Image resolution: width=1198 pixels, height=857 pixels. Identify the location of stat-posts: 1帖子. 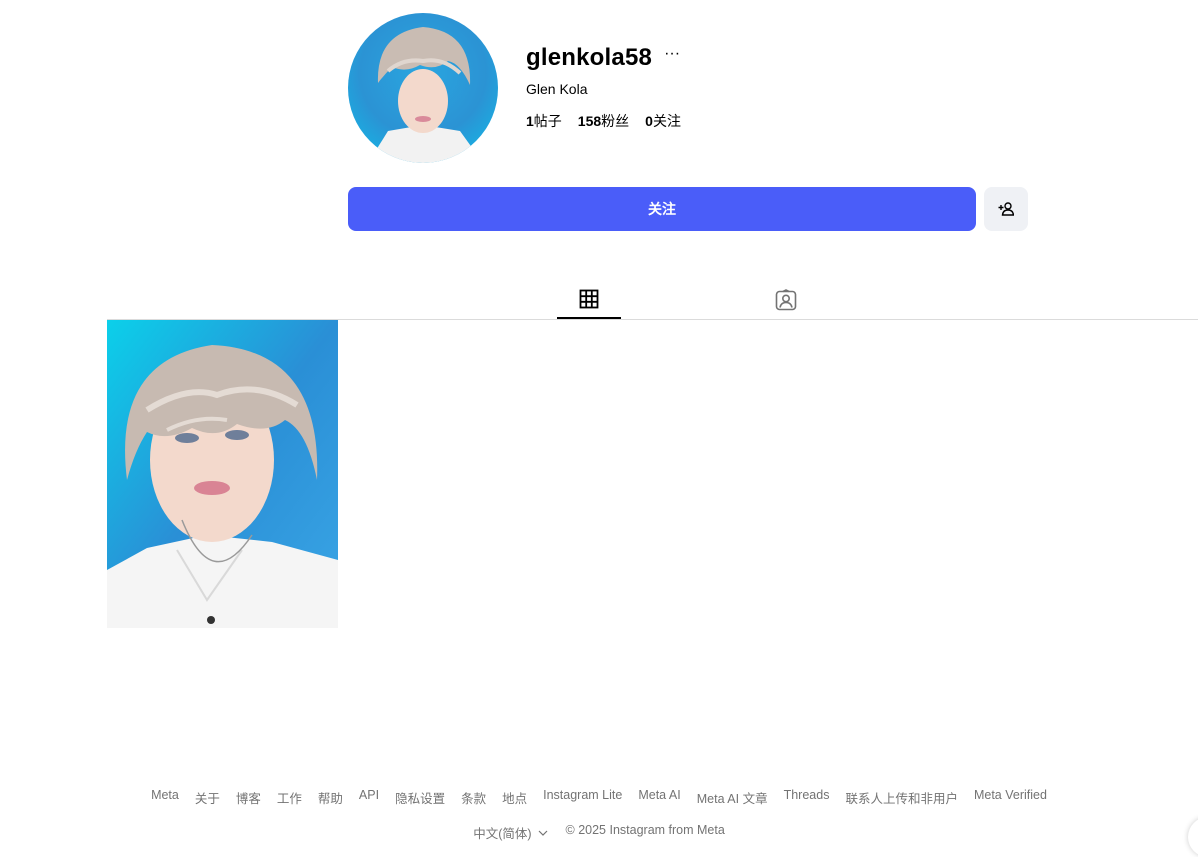
(544, 121).